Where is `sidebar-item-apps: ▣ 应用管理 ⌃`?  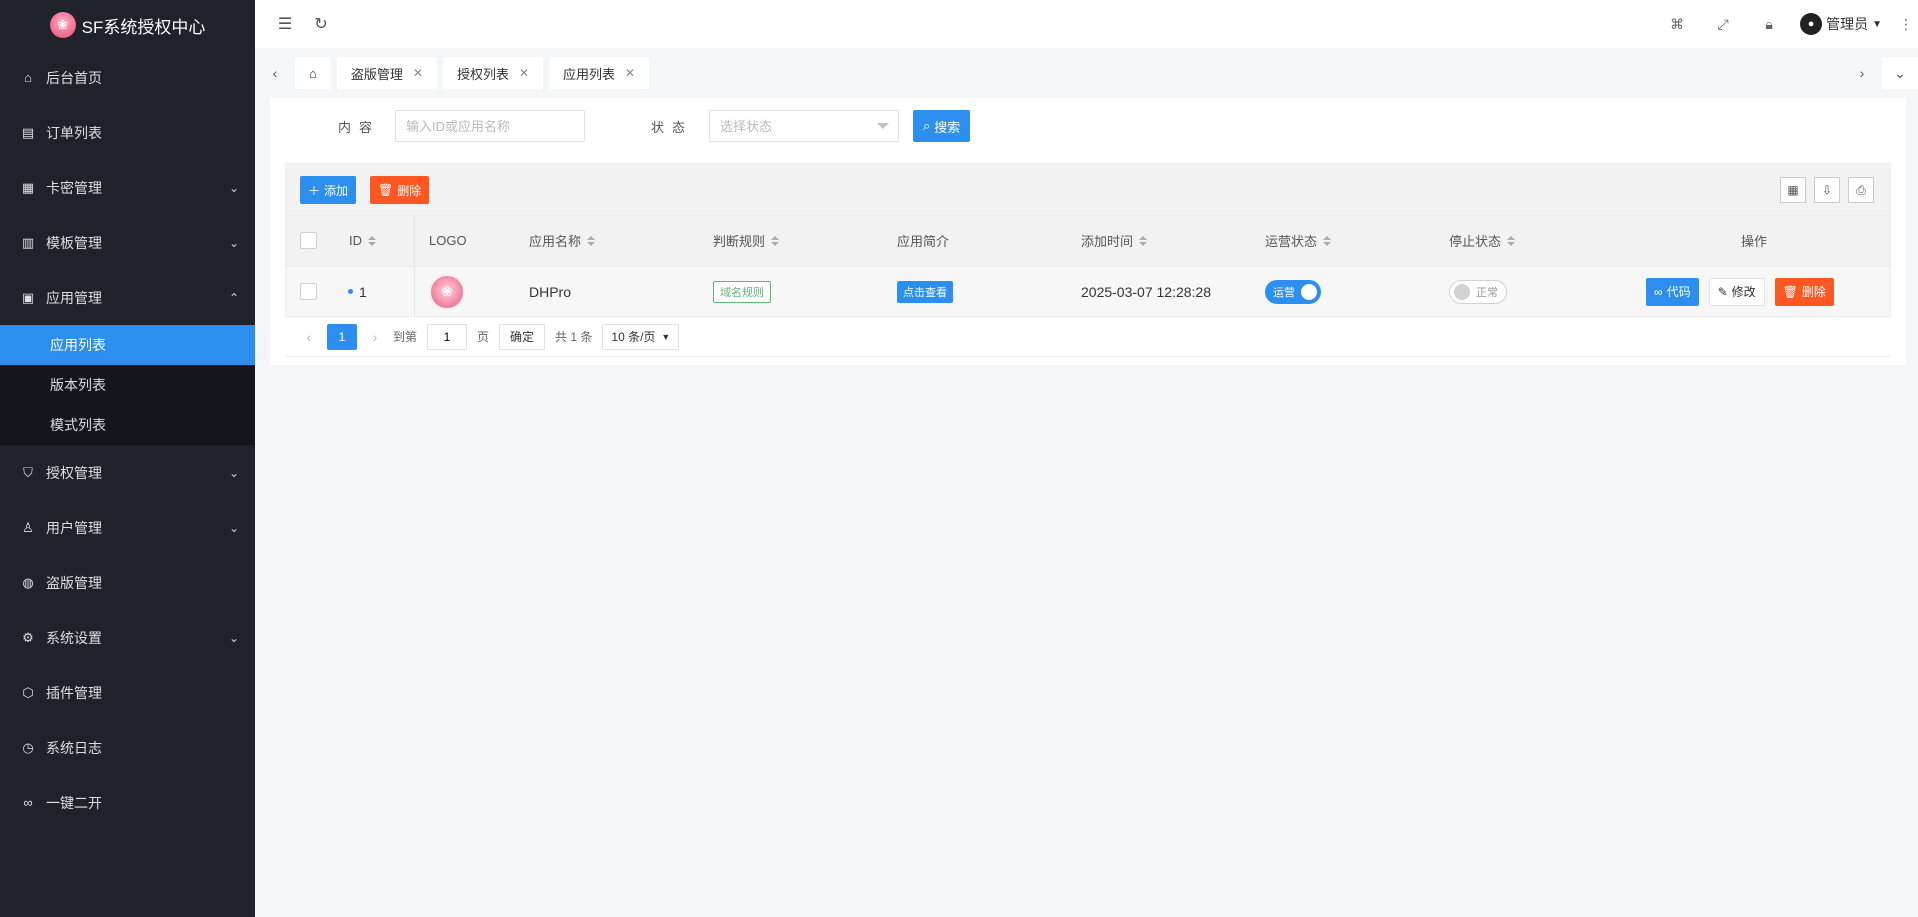
sidebar-item-apps: ▣ 应用管理 ⌃ is located at coordinates (127, 297).